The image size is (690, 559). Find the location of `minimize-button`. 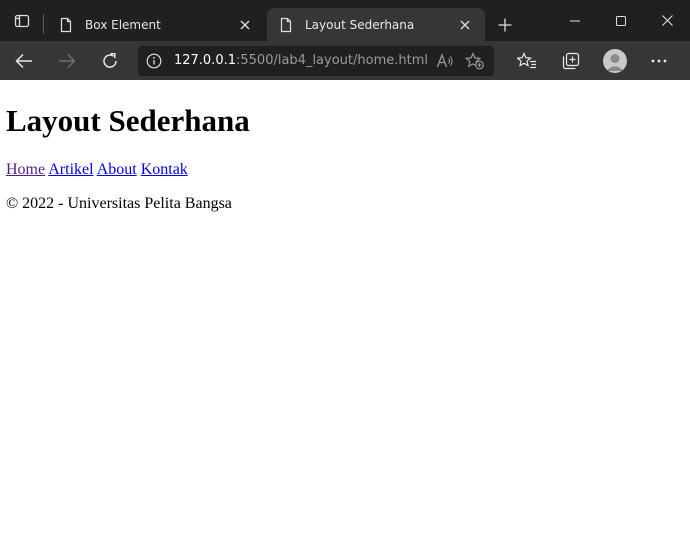

minimize-button is located at coordinates (575, 20).